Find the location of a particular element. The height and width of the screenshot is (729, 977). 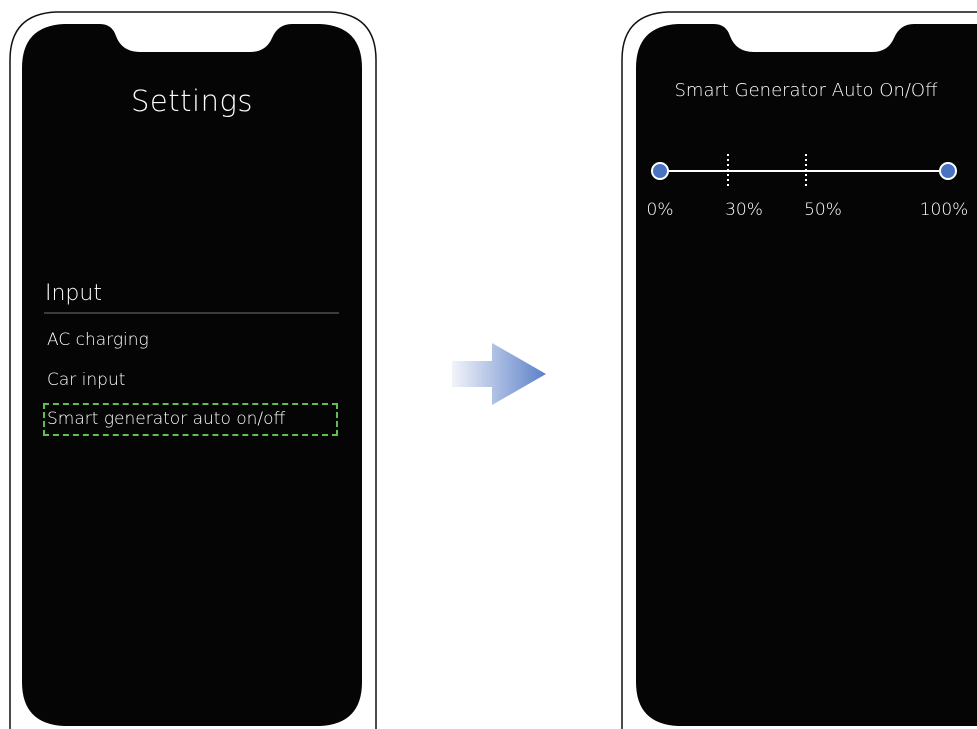

slider-label-30: 30% is located at coordinates (744, 210).